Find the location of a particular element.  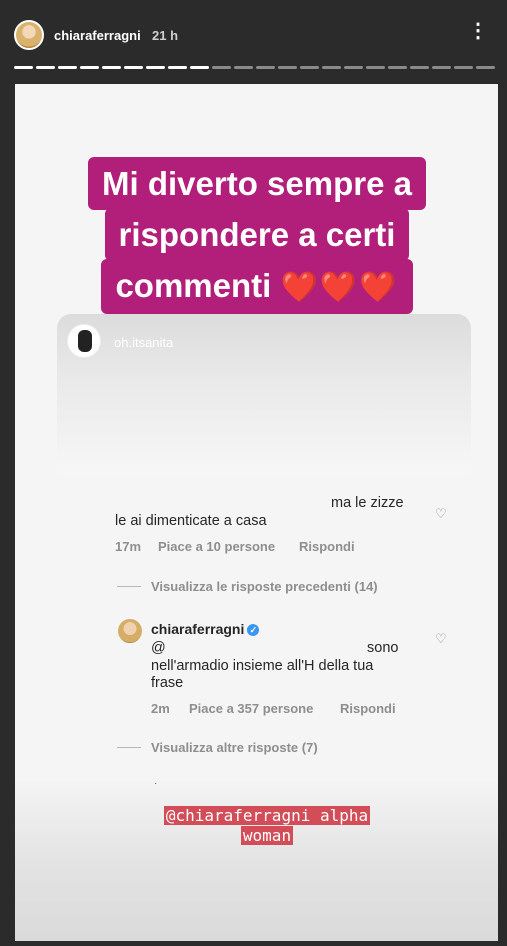

more-options-icon: ⋮ is located at coordinates (478, 30).